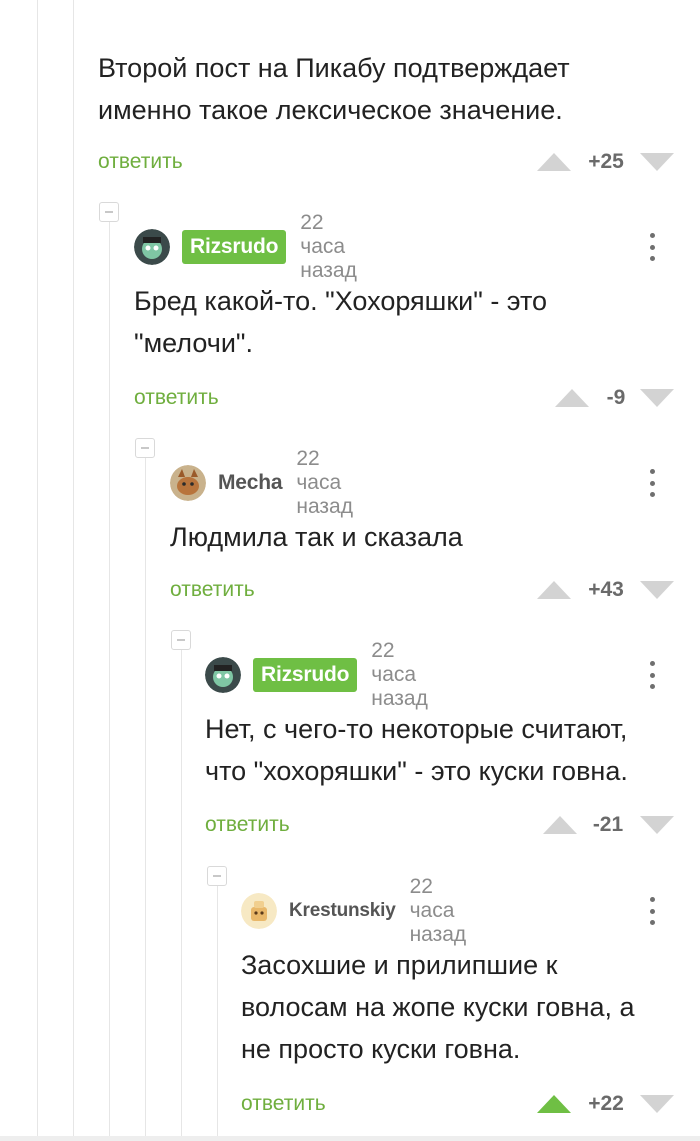 The height and width of the screenshot is (1141, 700). I want to click on comment-rating: +22, so click(606, 1103).